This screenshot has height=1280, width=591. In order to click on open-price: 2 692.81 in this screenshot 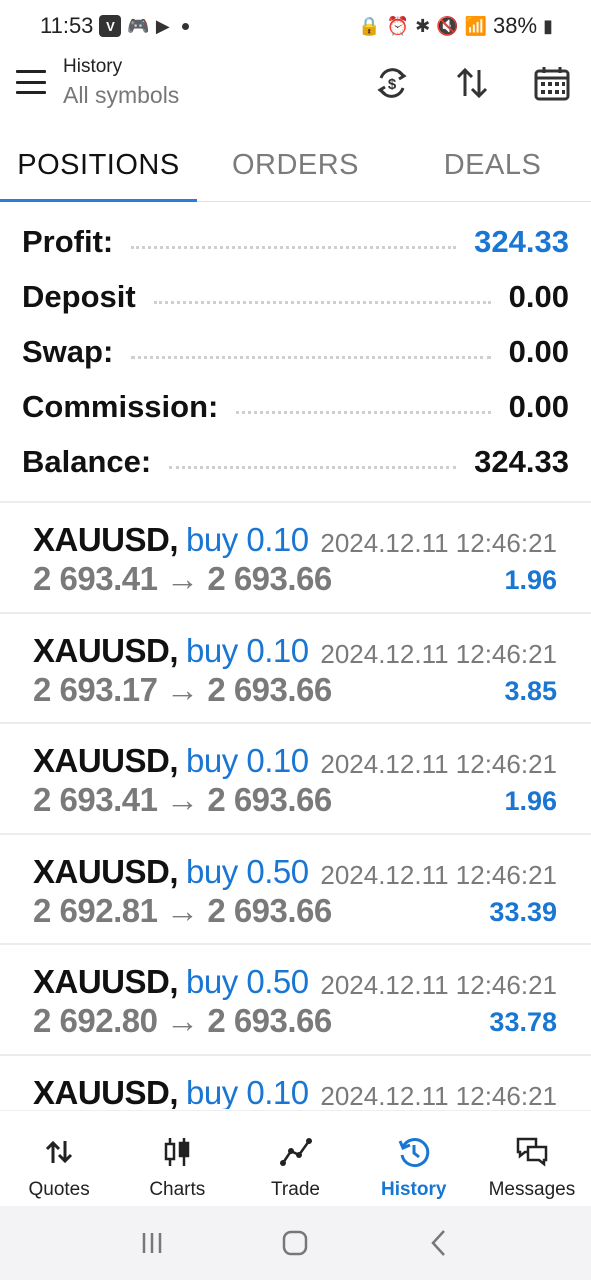, I will do `click(95, 910)`.